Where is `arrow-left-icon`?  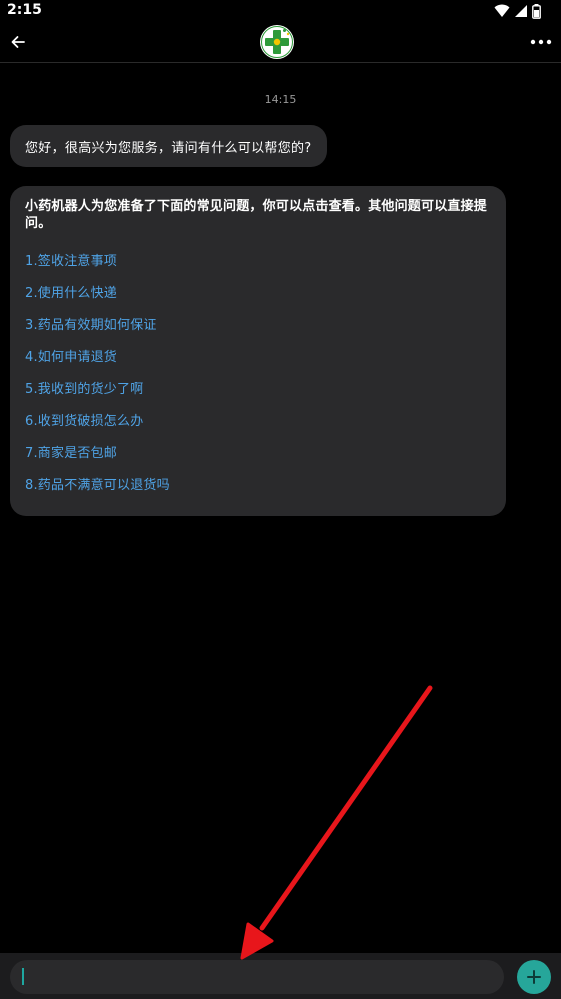
arrow-left-icon is located at coordinates (18, 42).